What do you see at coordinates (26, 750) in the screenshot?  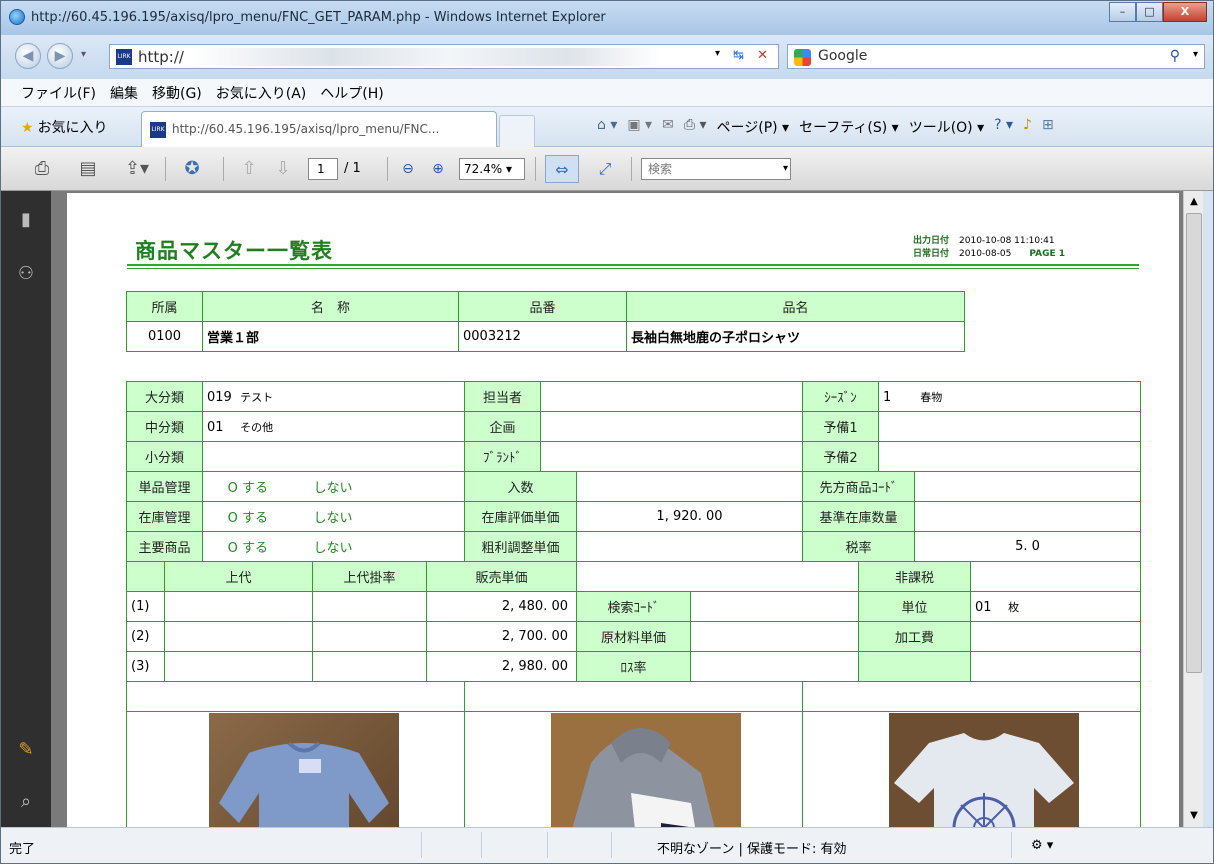 I see `comments-icon: ✎` at bounding box center [26, 750].